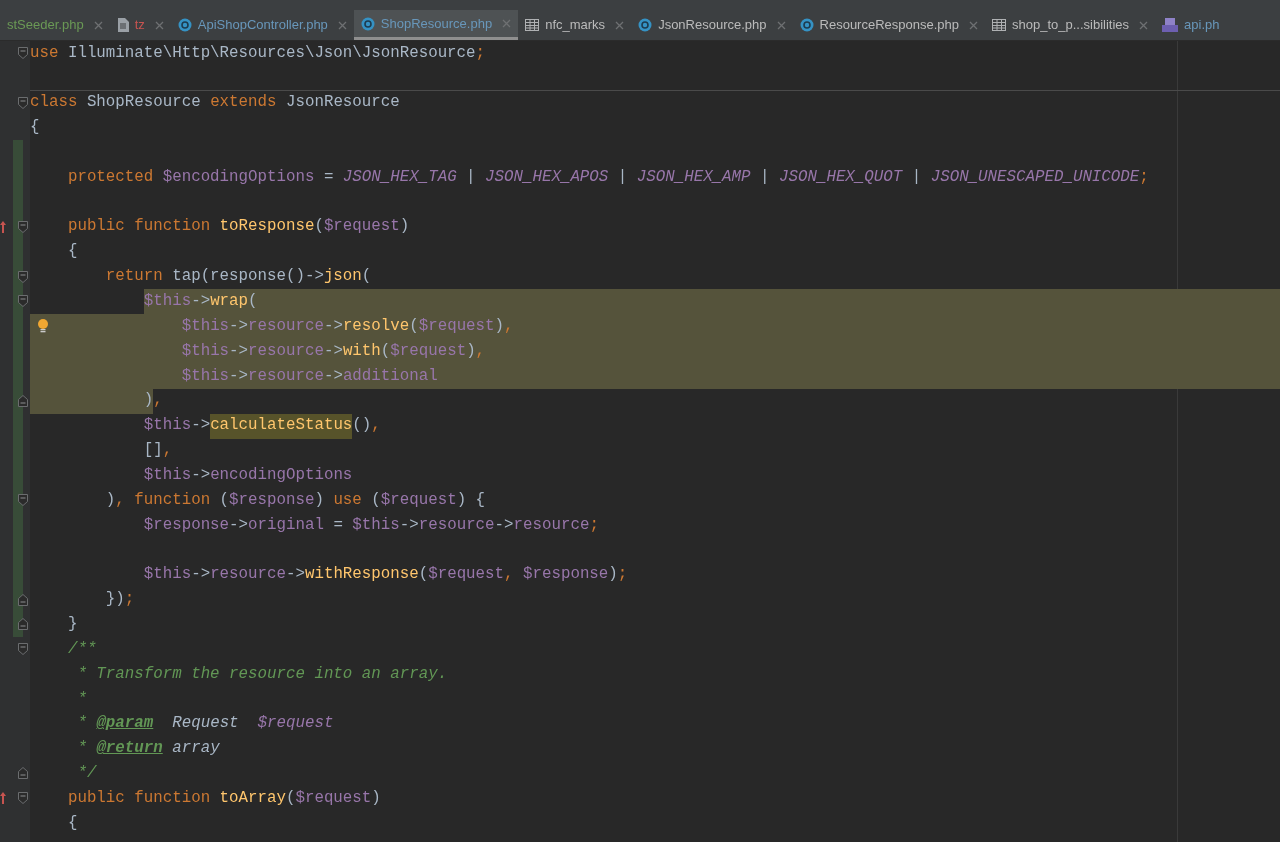  I want to click on code-token: JsonResource, so click(343, 103).